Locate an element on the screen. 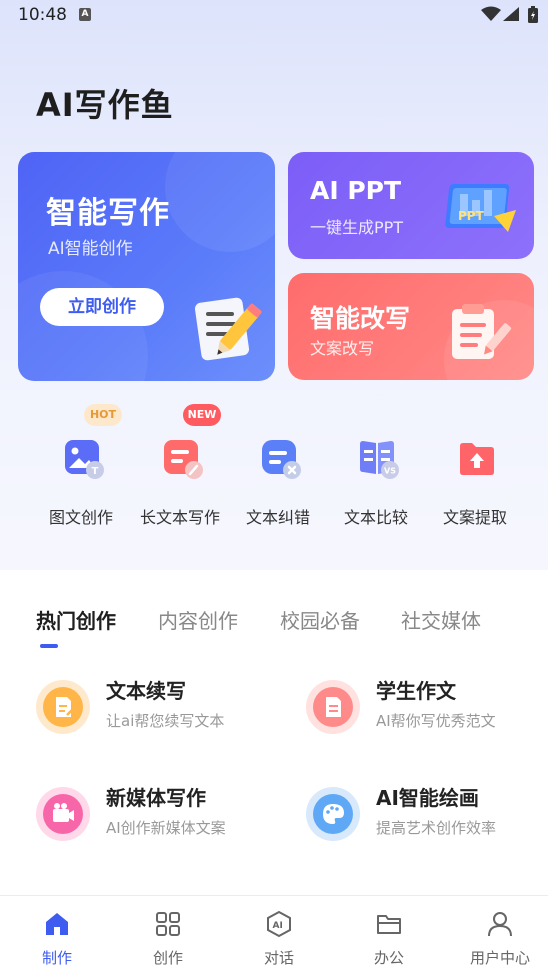  document-edit-icon is located at coordinates (63, 707).